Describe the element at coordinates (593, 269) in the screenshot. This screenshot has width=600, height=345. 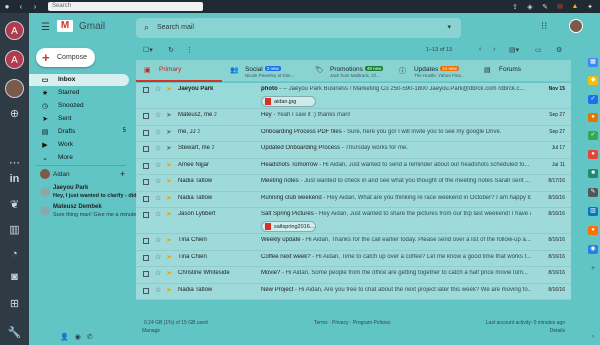
I see `add-addon-icon: +` at that location.